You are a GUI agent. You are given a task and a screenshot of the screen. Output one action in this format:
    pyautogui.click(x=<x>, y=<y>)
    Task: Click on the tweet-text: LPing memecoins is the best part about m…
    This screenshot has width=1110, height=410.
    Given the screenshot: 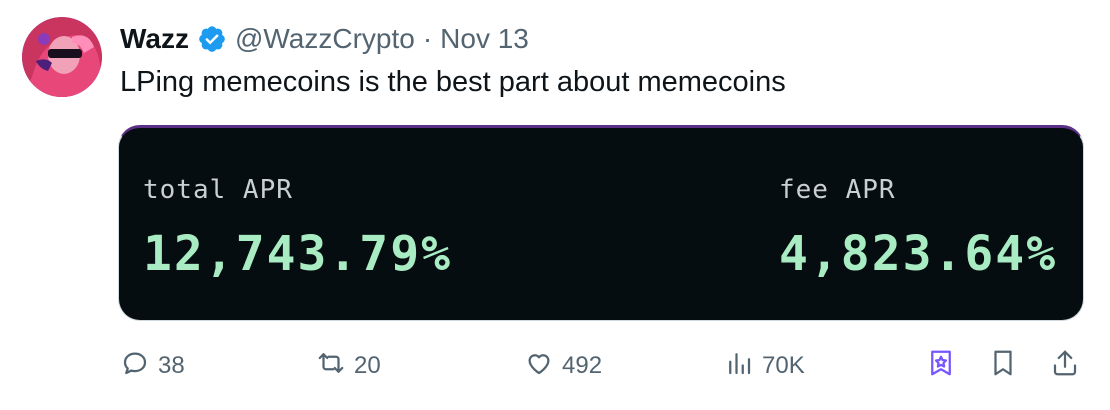 What is the action you would take?
    pyautogui.click(x=453, y=82)
    